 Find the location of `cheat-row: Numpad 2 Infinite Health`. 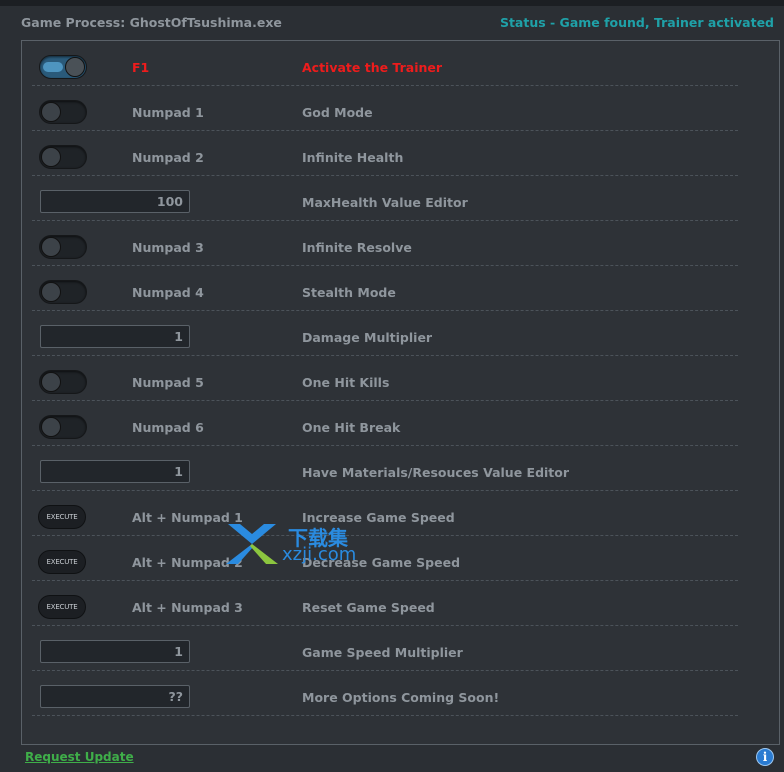

cheat-row: Numpad 2 Infinite Health is located at coordinates (385, 153).